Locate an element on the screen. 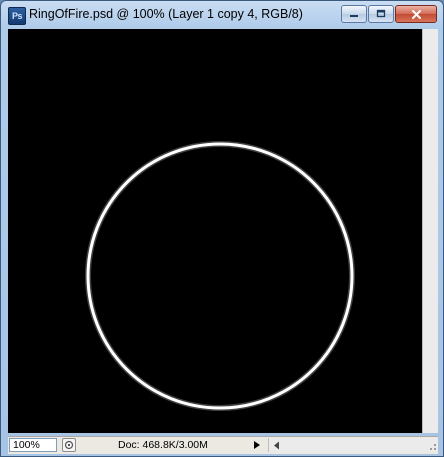  status-bar: 100% Doc: 468.8K/3.00M is located at coordinates (223, 445).